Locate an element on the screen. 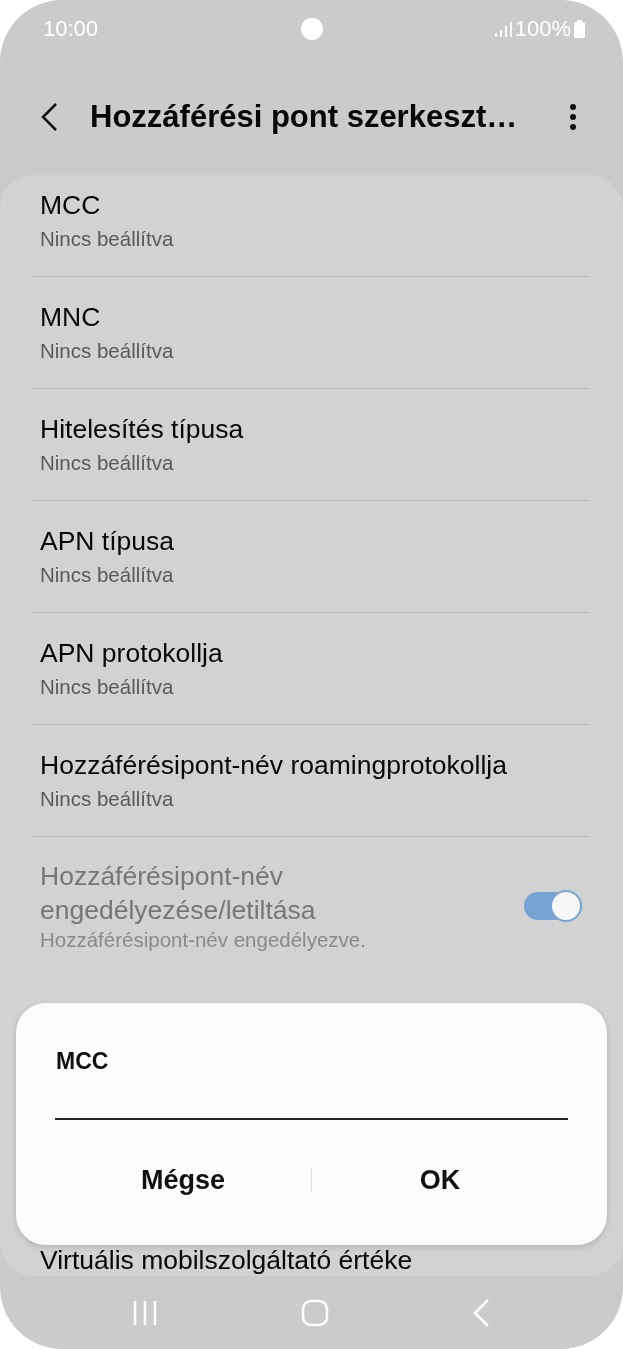 This screenshot has width=623, height=1349. battery-icon is located at coordinates (579, 29).